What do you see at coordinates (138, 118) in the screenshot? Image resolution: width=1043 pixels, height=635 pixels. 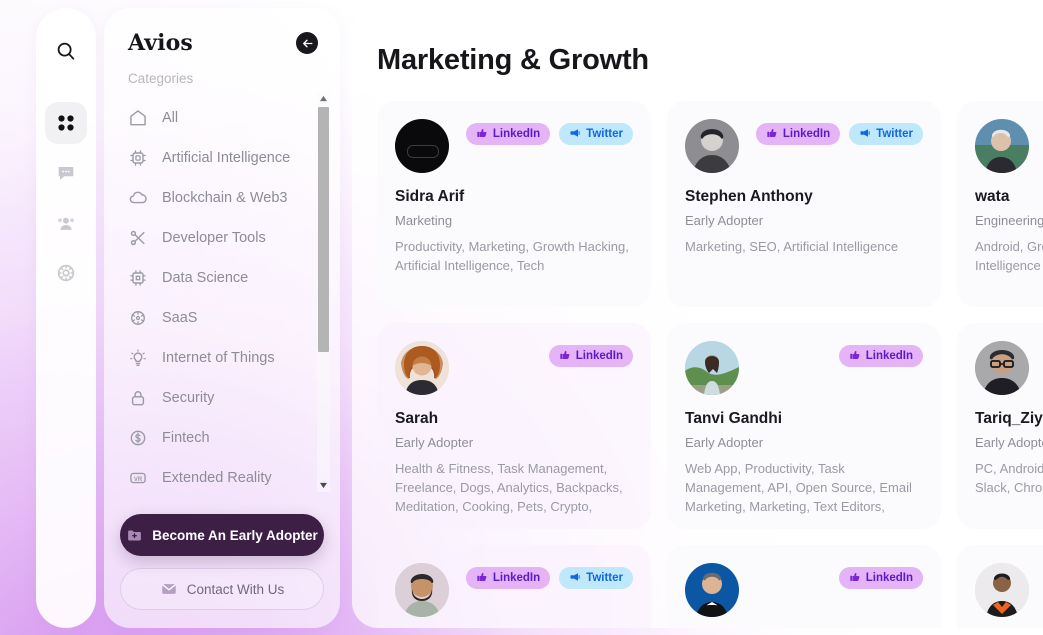 I see `home-icon` at bounding box center [138, 118].